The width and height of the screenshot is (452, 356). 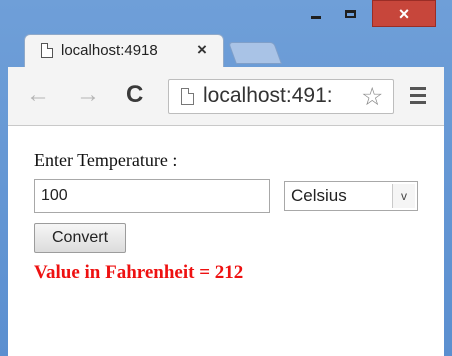 What do you see at coordinates (139, 272) in the screenshot?
I see `result-text: Value in Fahrenheit = 212` at bounding box center [139, 272].